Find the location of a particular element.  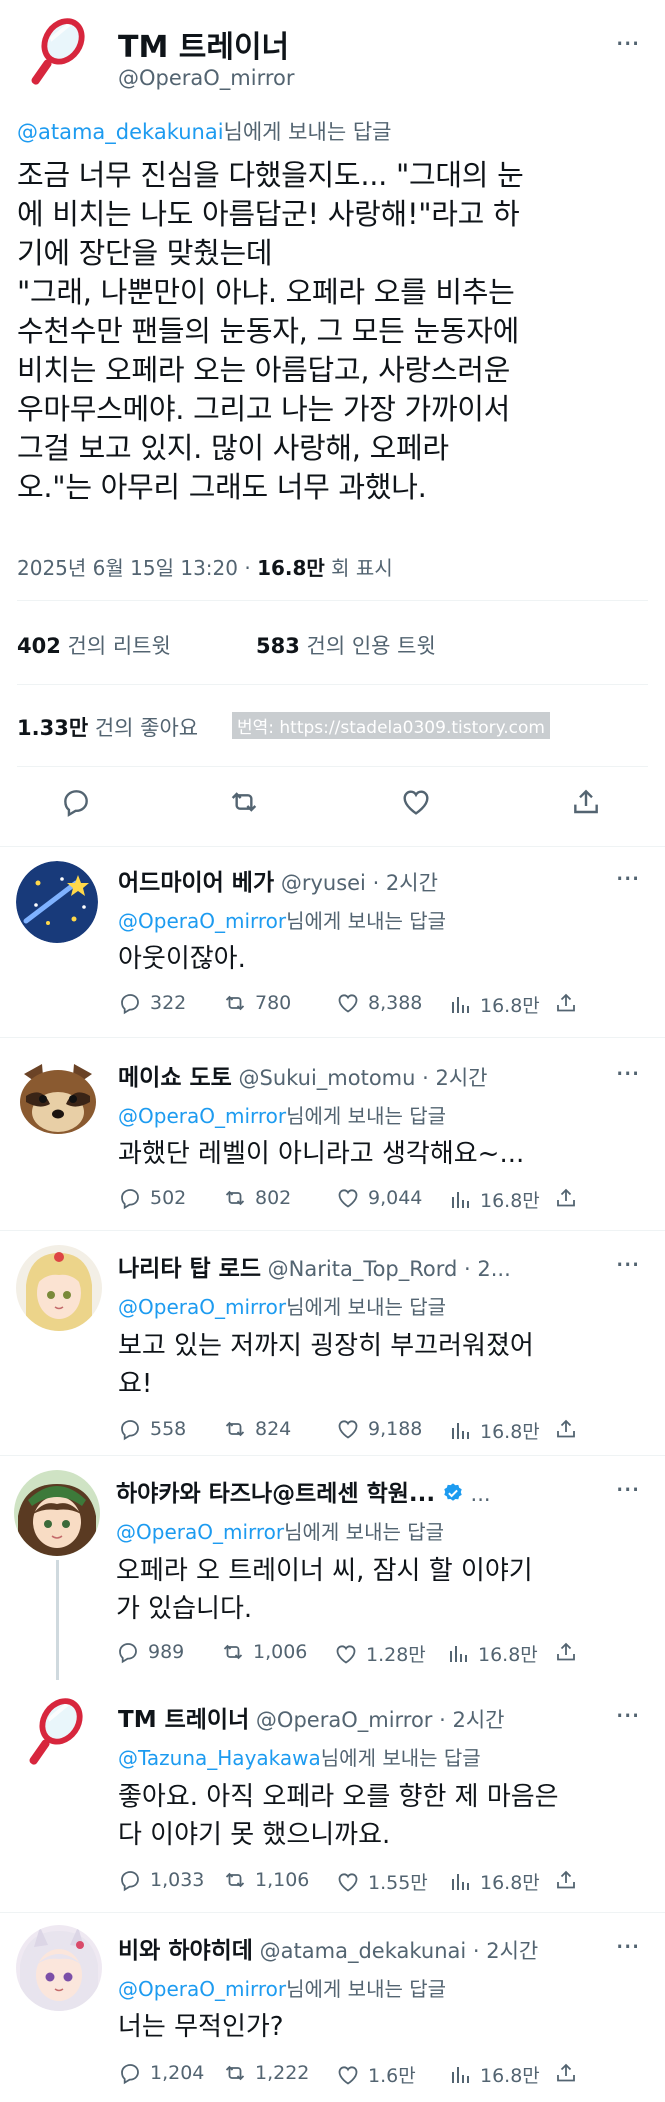

reply-to-handle: @atama_dekakunai is located at coordinates (120, 132).